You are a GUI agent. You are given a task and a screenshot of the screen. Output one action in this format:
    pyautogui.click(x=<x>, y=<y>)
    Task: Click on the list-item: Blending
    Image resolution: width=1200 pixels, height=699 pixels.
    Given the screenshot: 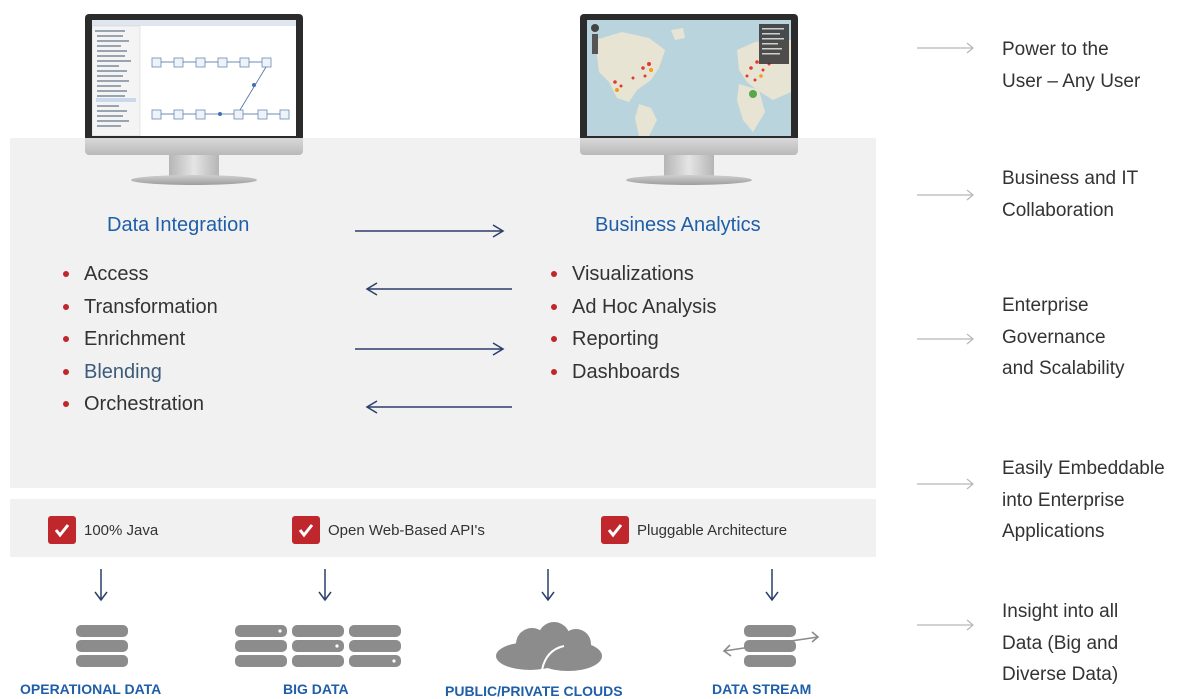 What is the action you would take?
    pyautogui.click(x=140, y=372)
    